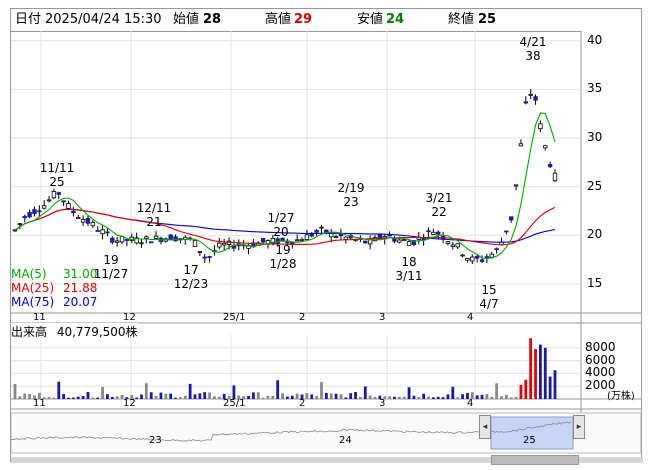 The image size is (653, 470). Describe the element at coordinates (33, 302) in the screenshot. I see `ma75-label: MA(75)` at that location.